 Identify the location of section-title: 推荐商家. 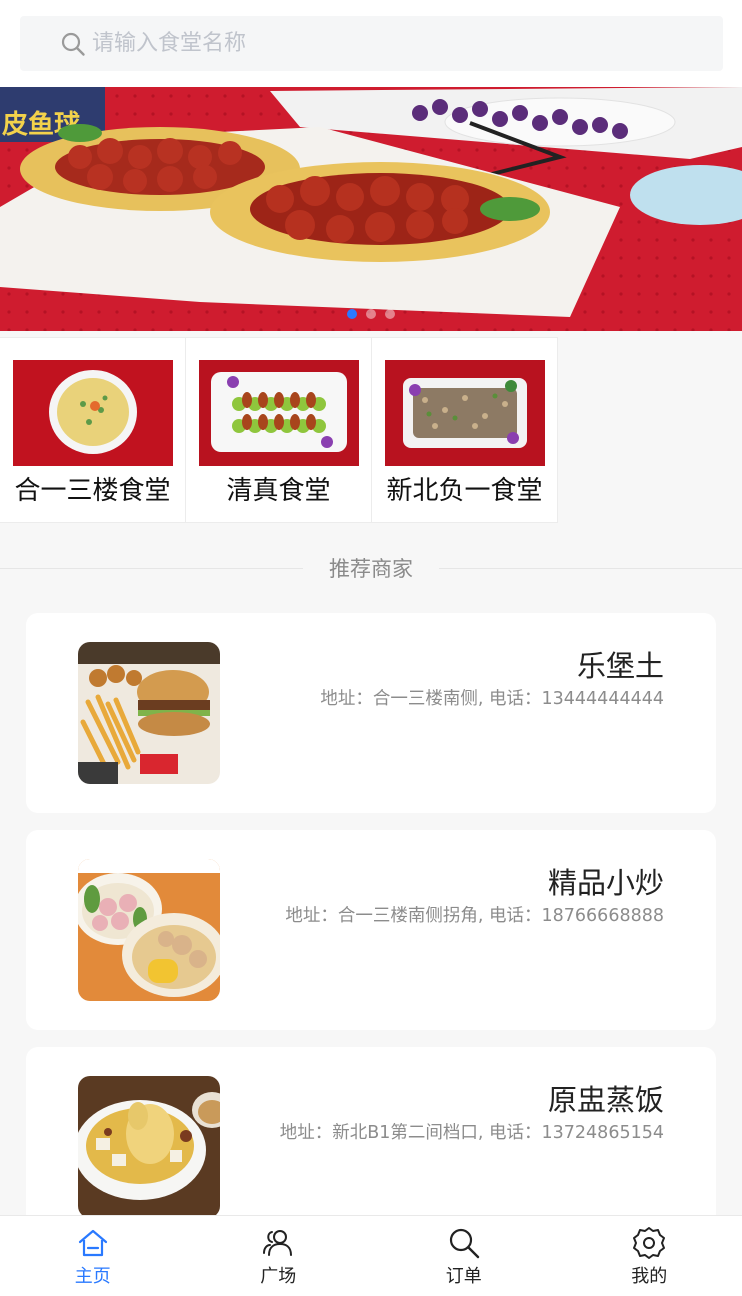
(371, 569).